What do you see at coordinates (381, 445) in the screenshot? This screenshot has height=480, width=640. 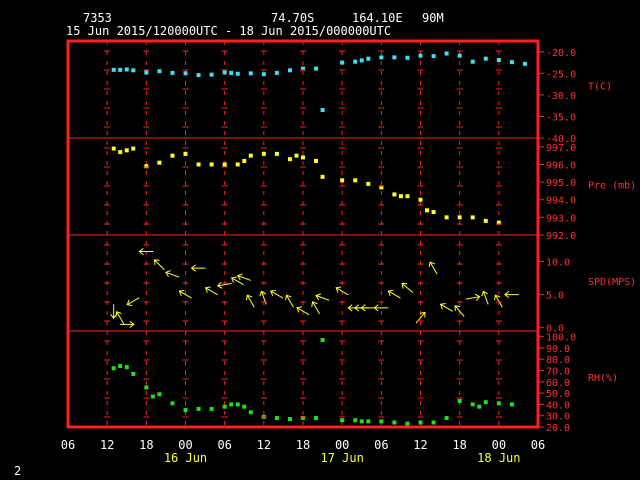 I see `x-tick-label: 06` at bounding box center [381, 445].